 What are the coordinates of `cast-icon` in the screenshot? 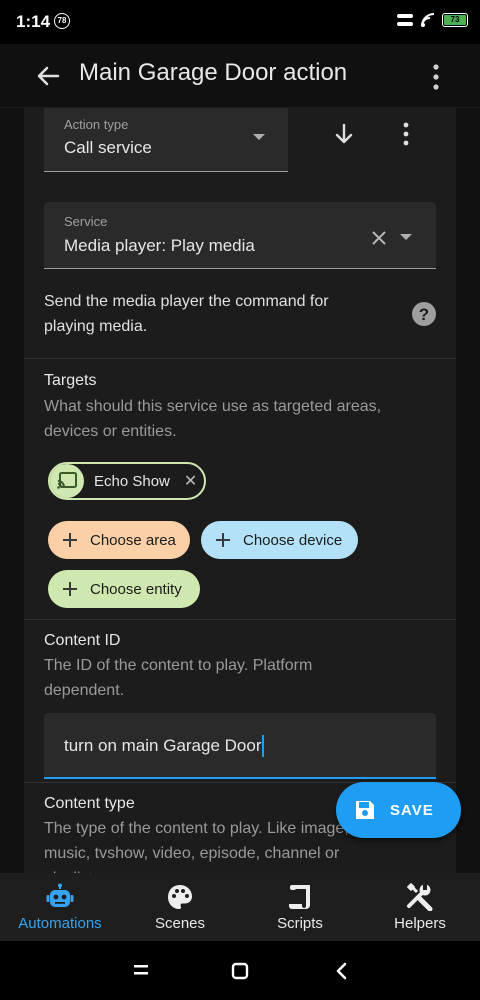 It's located at (67, 481).